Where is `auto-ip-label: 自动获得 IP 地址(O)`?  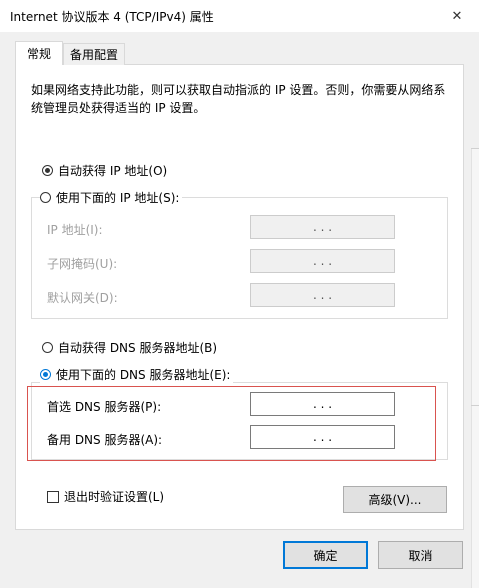 auto-ip-label: 自动获得 IP 地址(O) is located at coordinates (113, 171).